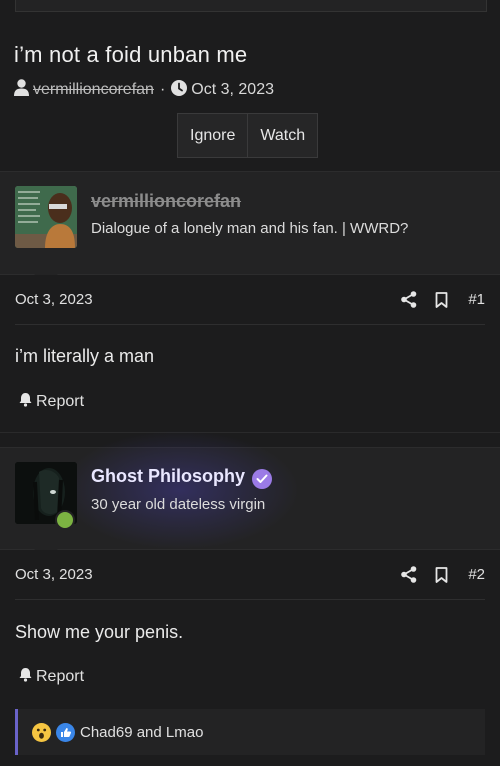 The width and height of the screenshot is (500, 766). What do you see at coordinates (250, 300) in the screenshot?
I see `post-1-meta-bar: Oct 3, 2023 #1` at bounding box center [250, 300].